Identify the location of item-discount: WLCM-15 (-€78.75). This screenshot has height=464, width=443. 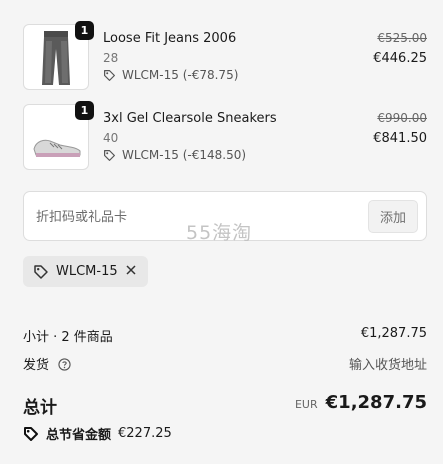
(170, 75).